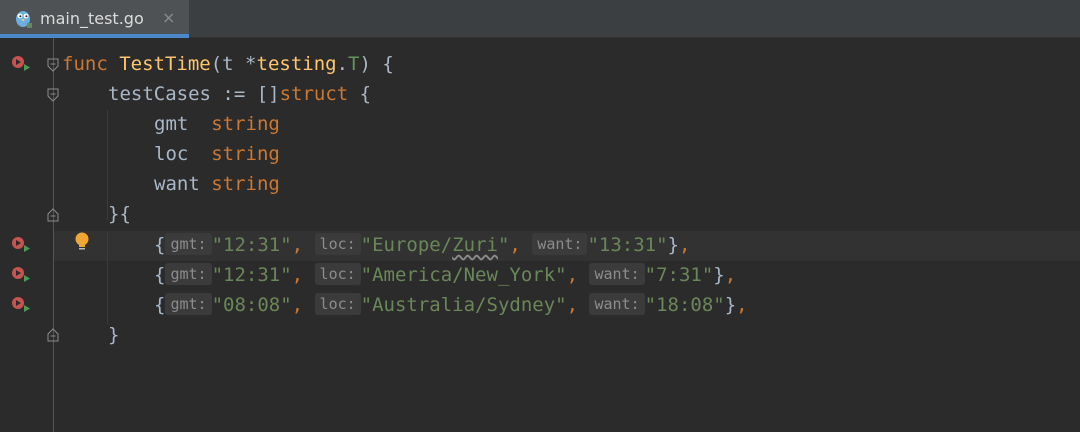 This screenshot has height=432, width=1080. I want to click on gopher-icon, so click(24, 19).